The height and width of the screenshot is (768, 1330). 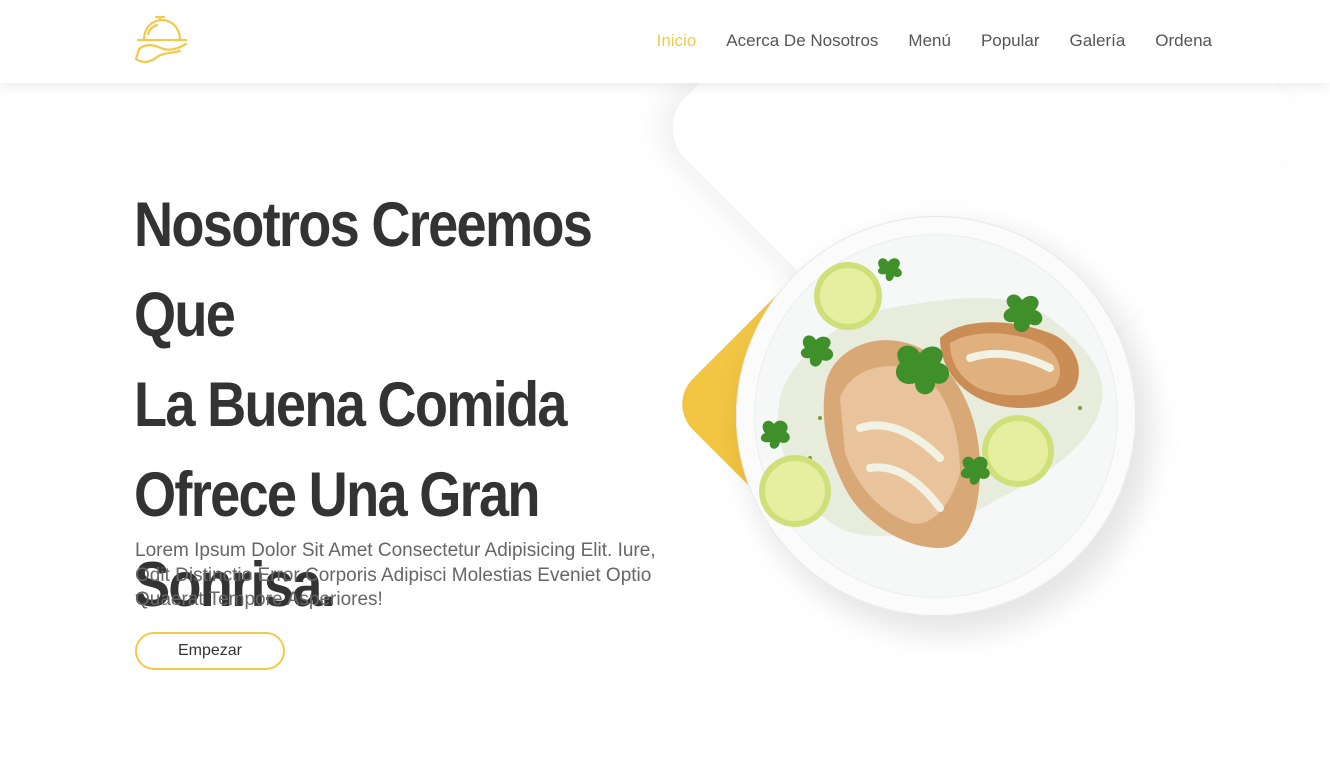 I want to click on nav-item-popular: Popular, so click(x=1010, y=41).